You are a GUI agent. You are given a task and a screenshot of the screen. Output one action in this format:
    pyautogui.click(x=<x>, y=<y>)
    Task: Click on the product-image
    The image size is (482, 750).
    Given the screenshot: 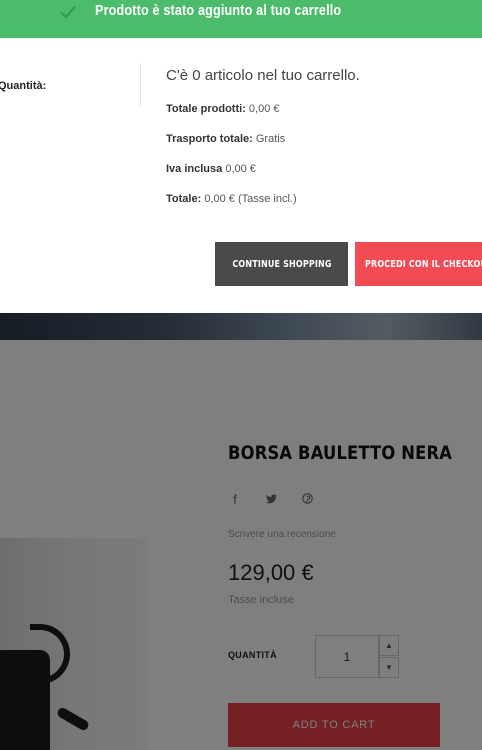 What is the action you would take?
    pyautogui.click(x=74, y=644)
    